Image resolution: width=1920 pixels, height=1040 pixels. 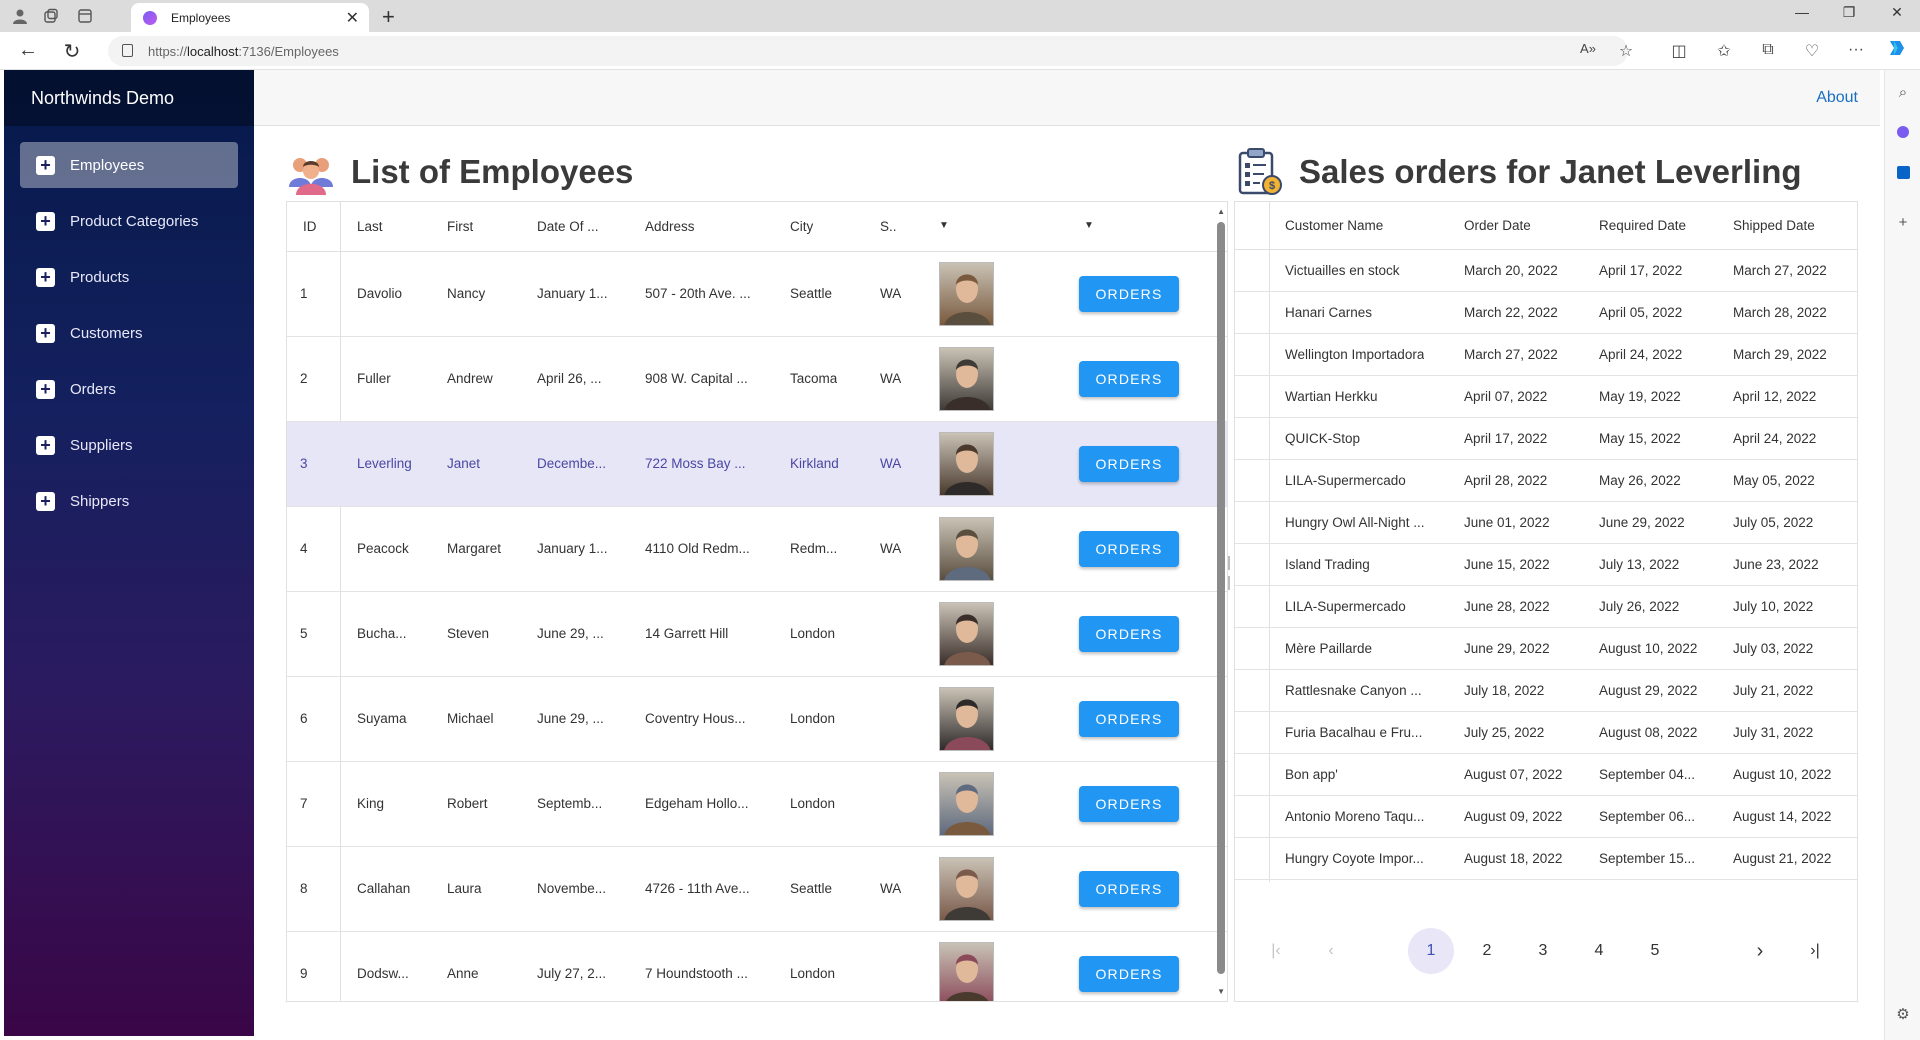 I want to click on cell-city: London, so click(x=813, y=973).